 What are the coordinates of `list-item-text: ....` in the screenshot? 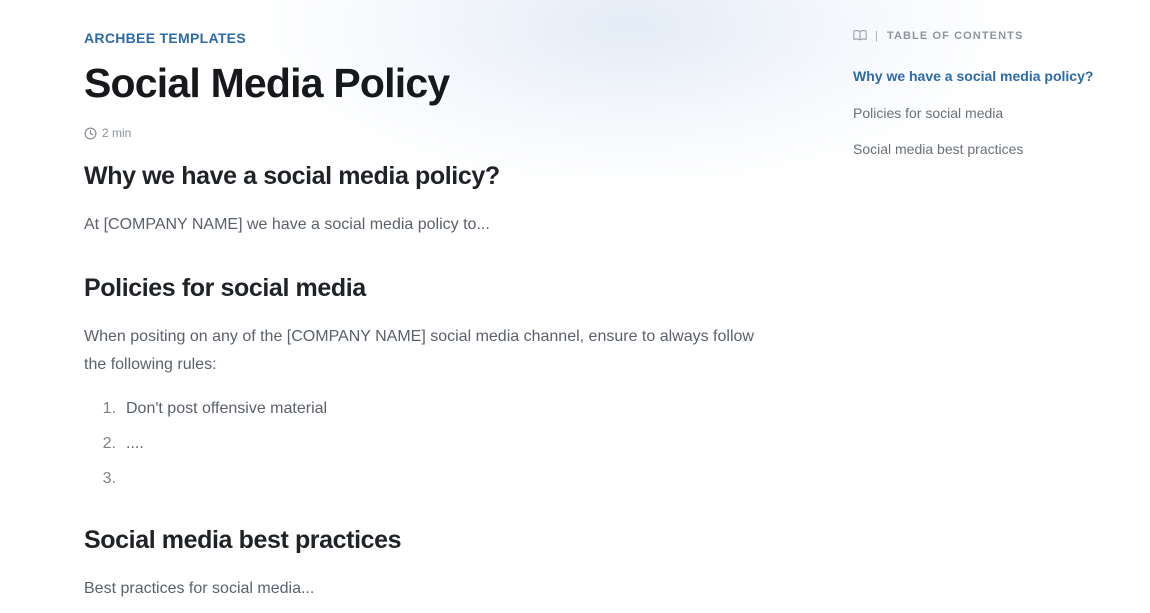 It's located at (135, 443).